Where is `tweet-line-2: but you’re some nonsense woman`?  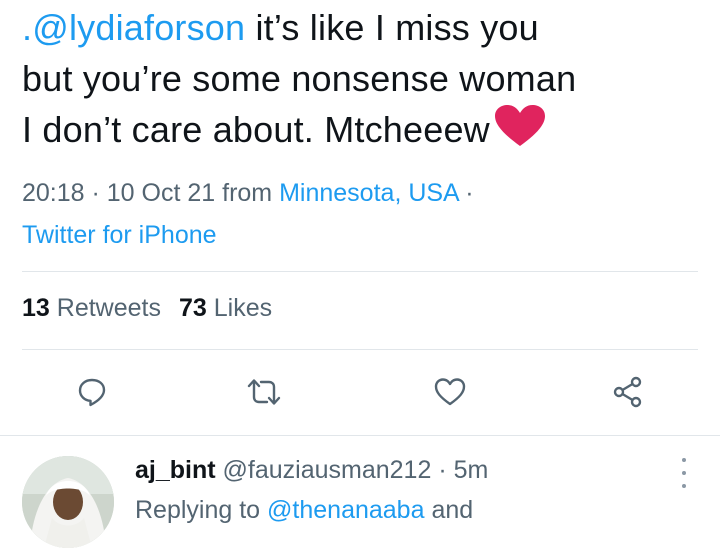 tweet-line-2: but you’re some nonsense woman is located at coordinates (299, 78).